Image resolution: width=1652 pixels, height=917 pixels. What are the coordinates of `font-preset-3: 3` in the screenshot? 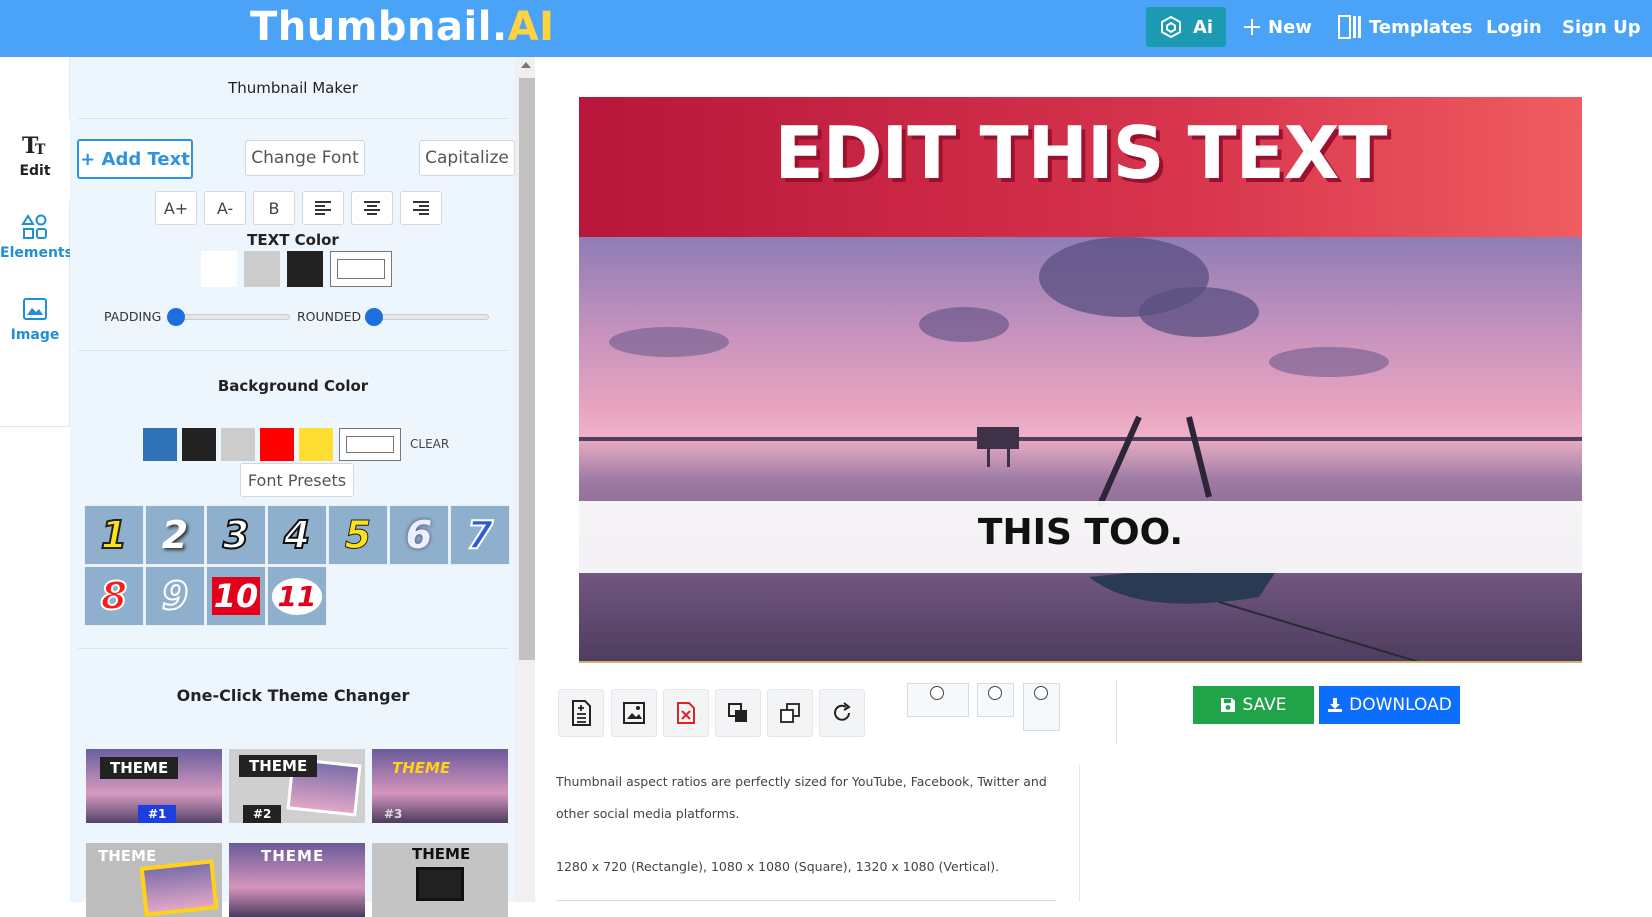 It's located at (236, 535).